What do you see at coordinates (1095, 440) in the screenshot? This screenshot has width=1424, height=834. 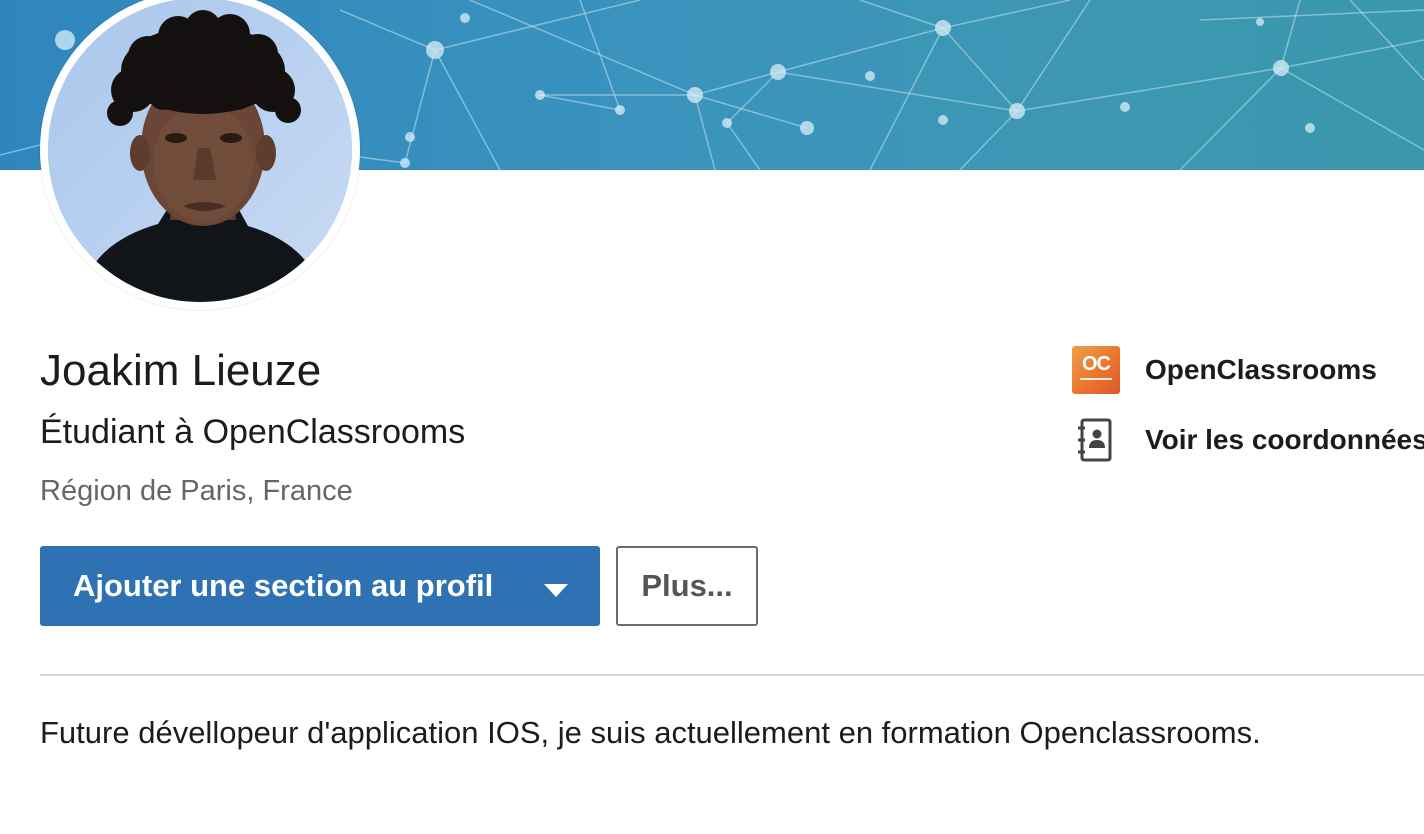 I see `contact-book-icon` at bounding box center [1095, 440].